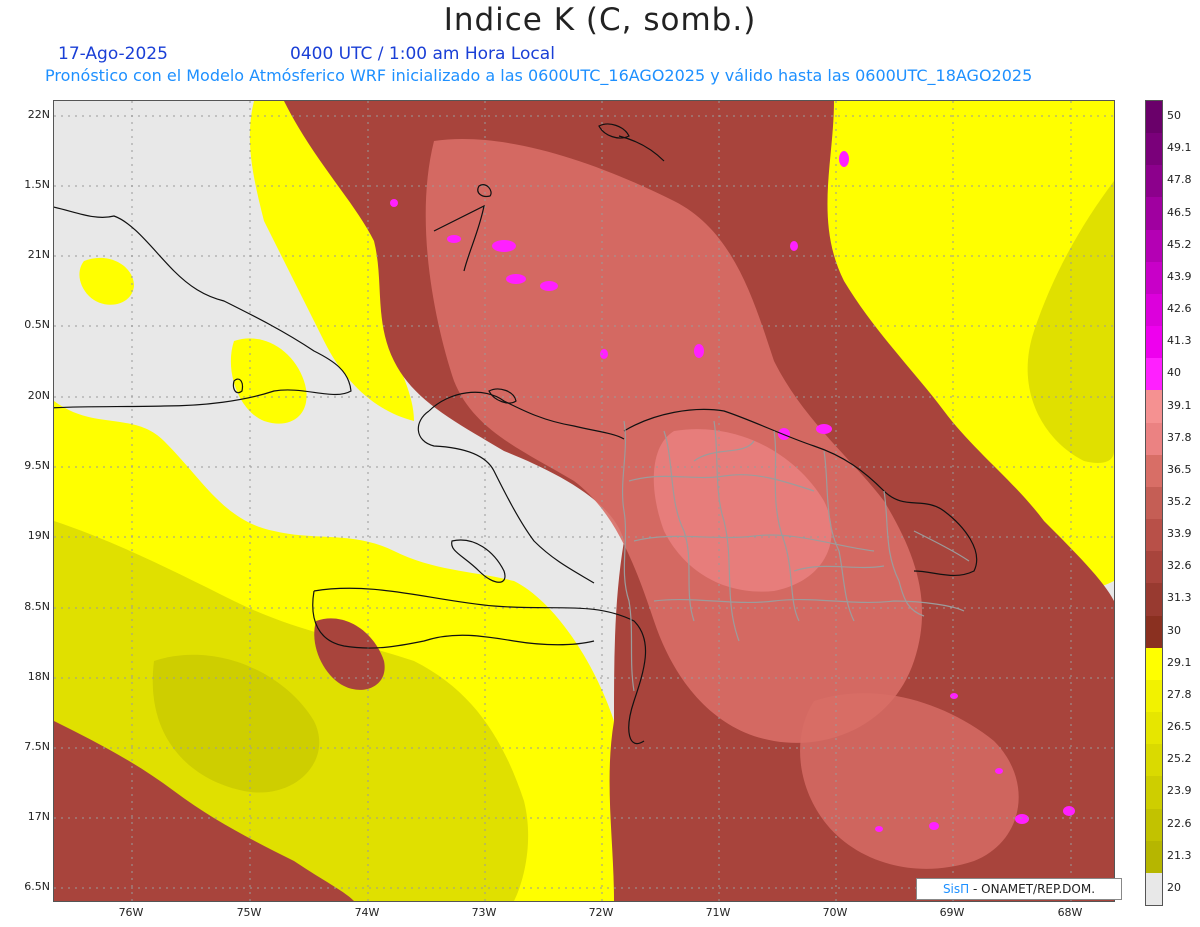 The image size is (1200, 927). What do you see at coordinates (1179, 598) in the screenshot?
I see `color-scale-label: 31.3` at bounding box center [1179, 598].